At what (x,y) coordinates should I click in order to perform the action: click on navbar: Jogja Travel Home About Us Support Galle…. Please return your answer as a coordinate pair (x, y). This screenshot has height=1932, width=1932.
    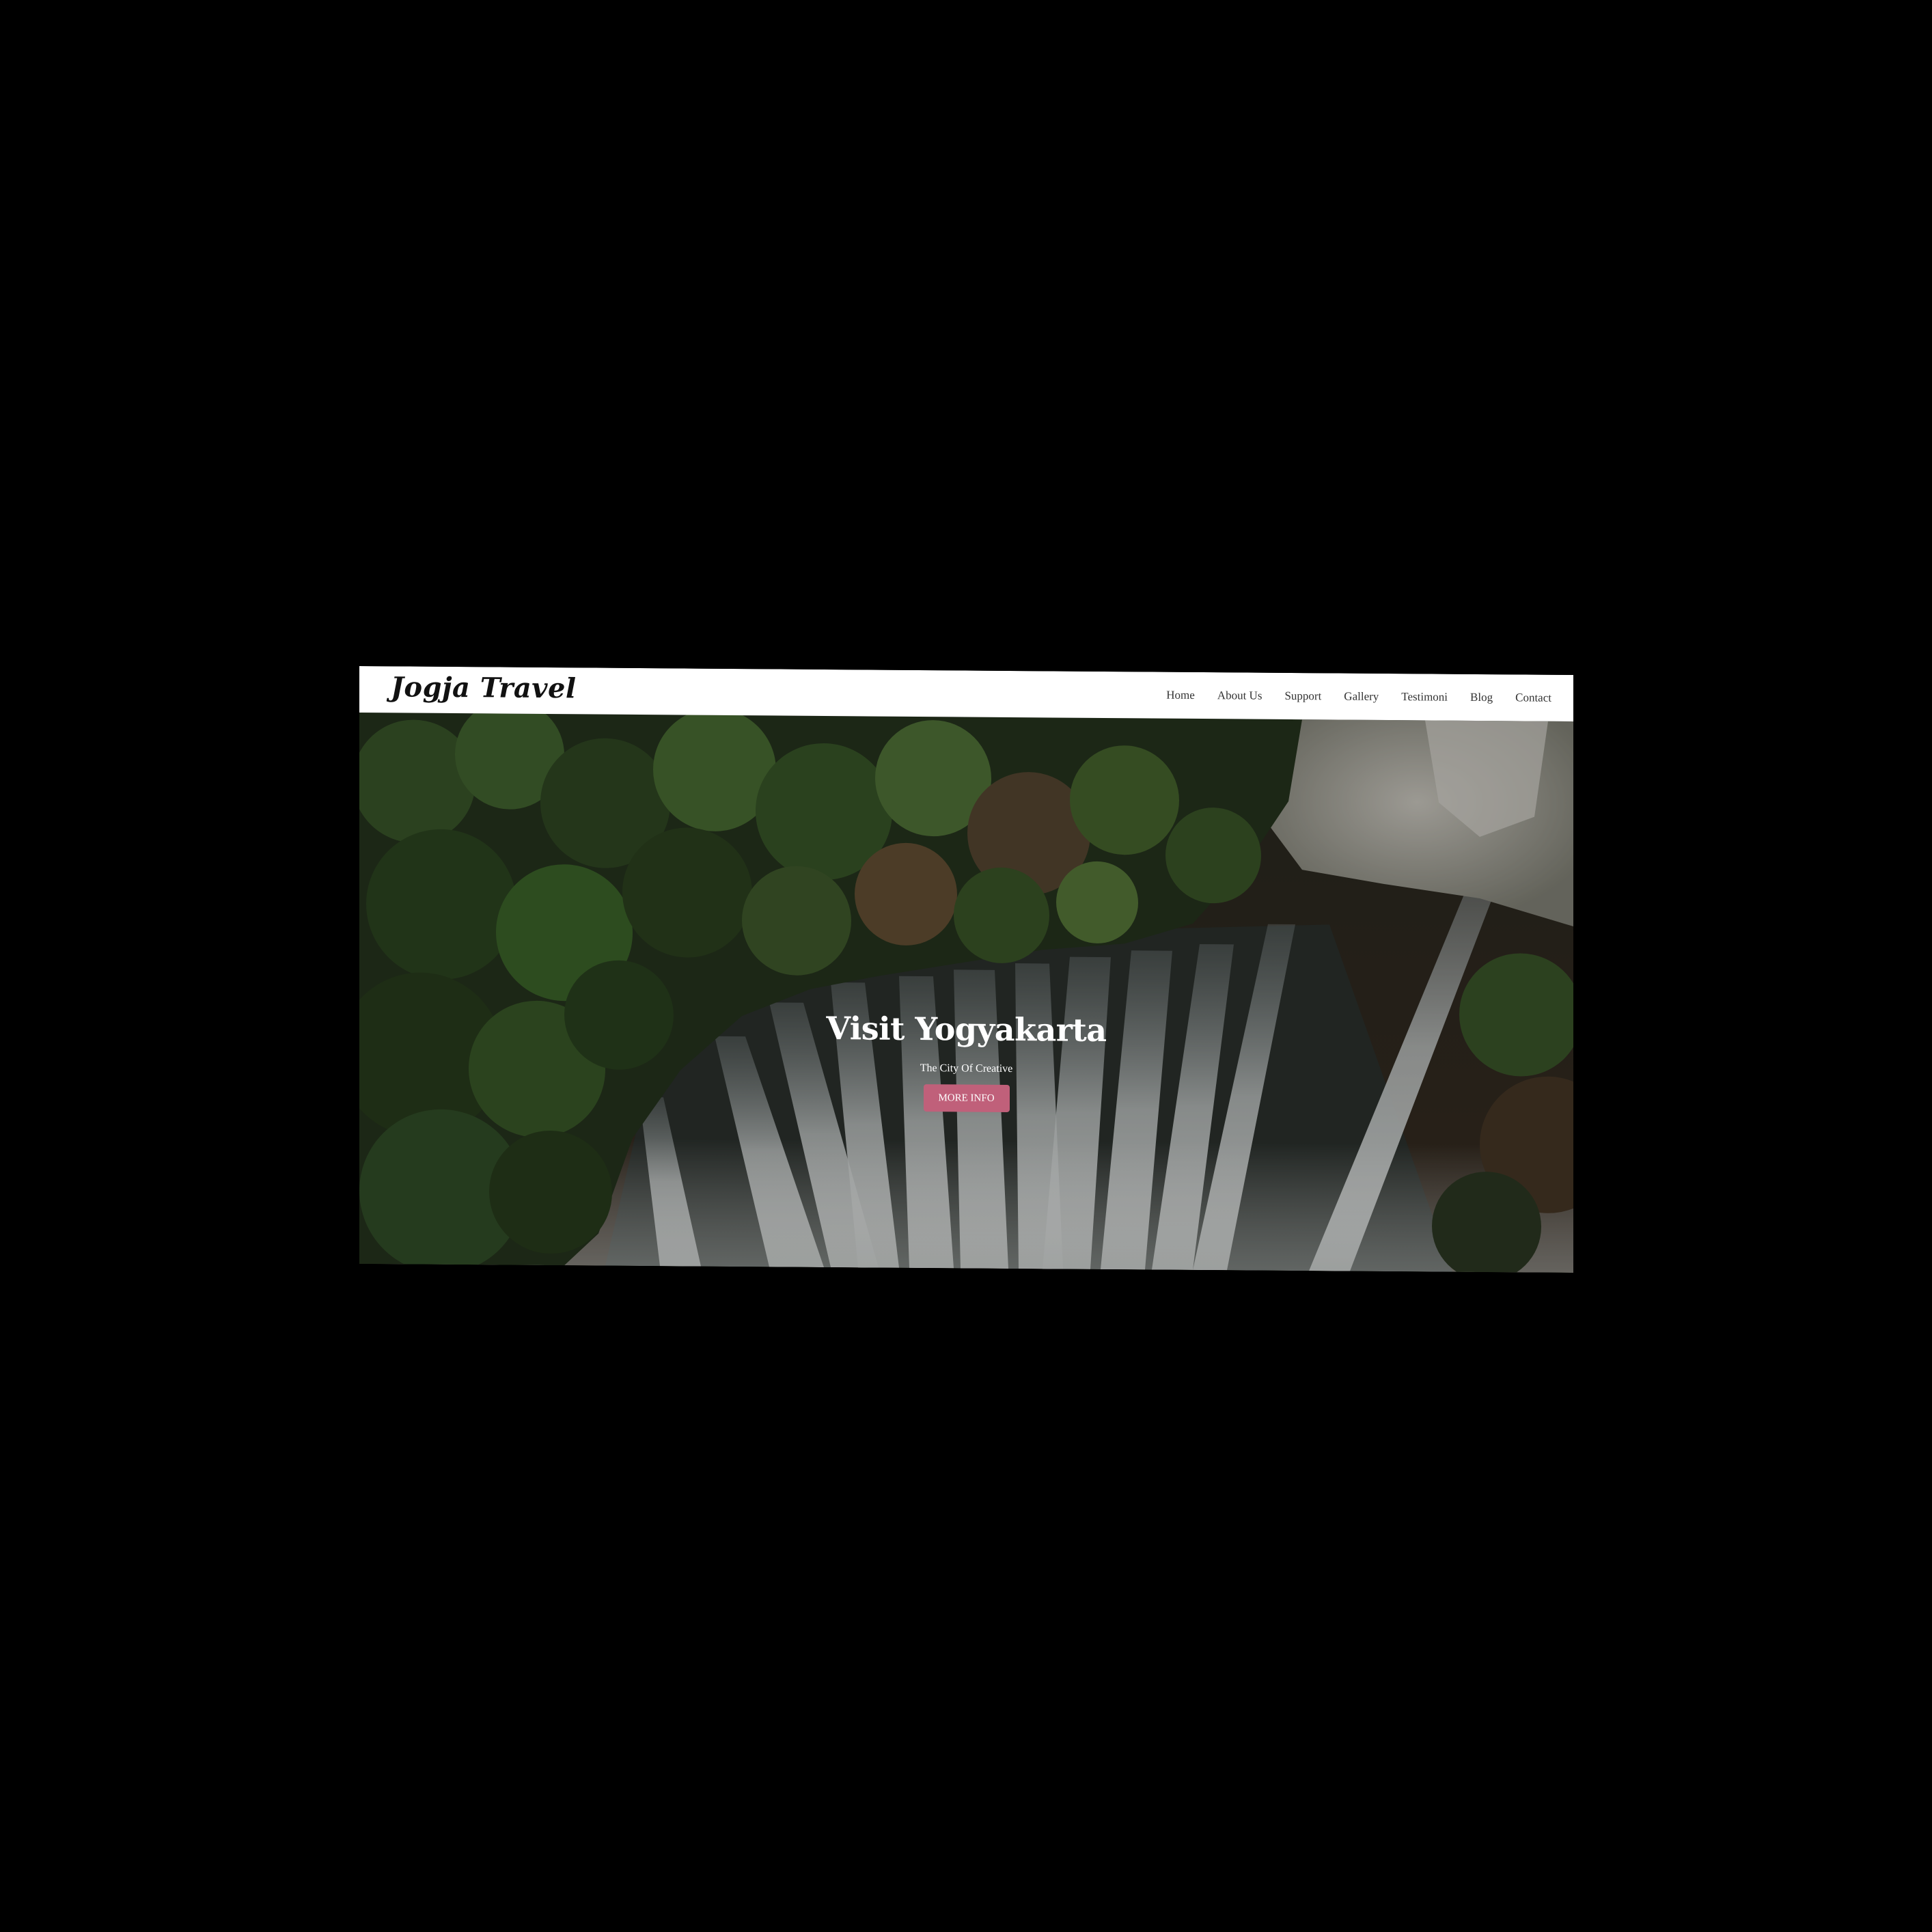
    Looking at the image, I should click on (966, 694).